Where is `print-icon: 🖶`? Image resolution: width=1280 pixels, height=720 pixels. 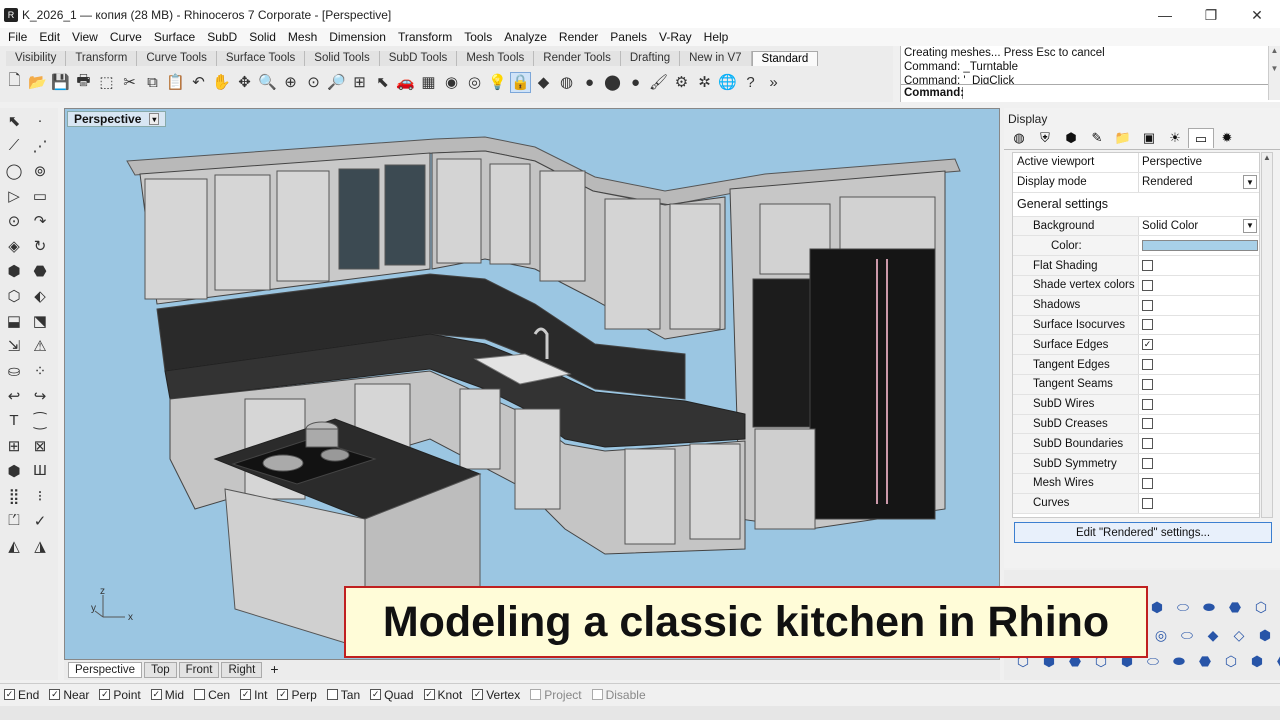 print-icon: 🖶 is located at coordinates (83, 82).